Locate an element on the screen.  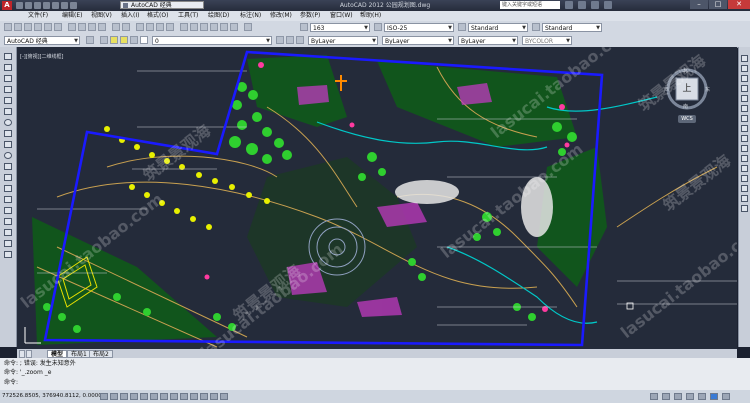
menu-modify: 修改(M) is located at coordinates (281, 16).